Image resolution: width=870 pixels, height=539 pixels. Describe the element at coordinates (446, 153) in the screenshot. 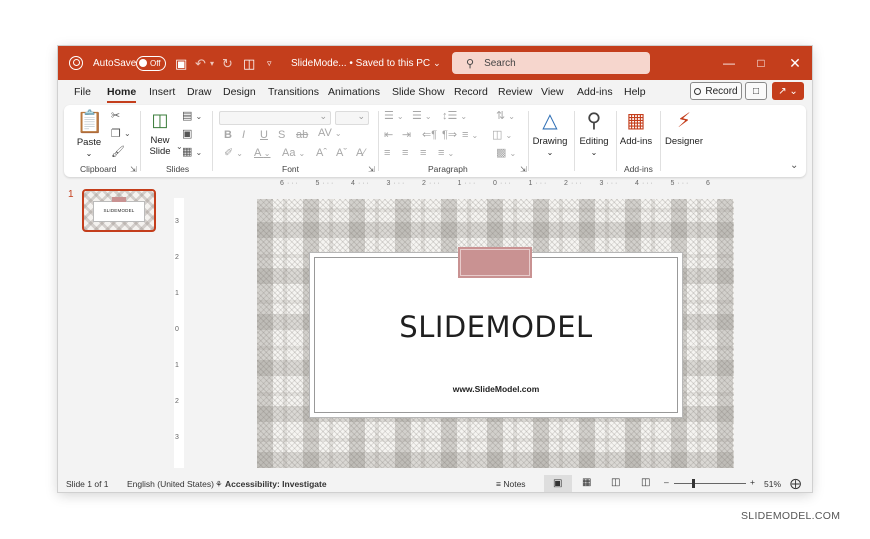

I see `justify-icon: ≡ ⌄` at that location.